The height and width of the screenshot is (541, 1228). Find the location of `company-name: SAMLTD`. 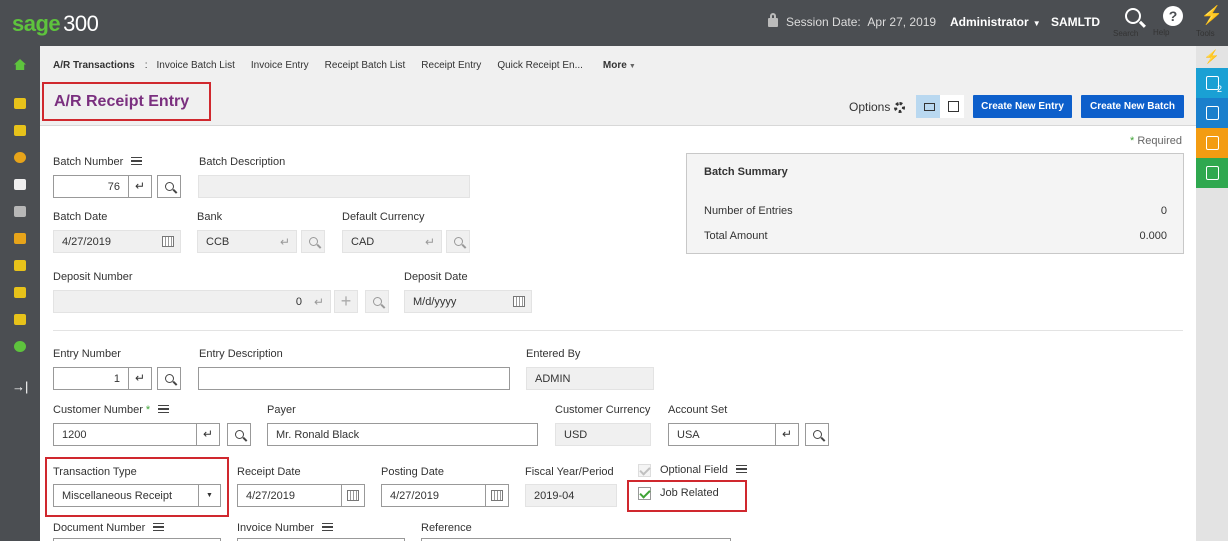

company-name: SAMLTD is located at coordinates (1075, 22).